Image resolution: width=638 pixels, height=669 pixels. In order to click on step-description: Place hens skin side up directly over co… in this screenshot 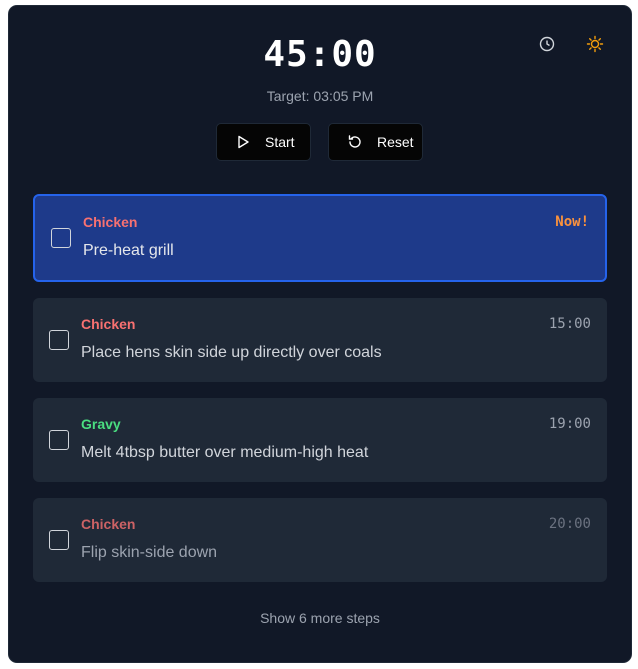, I will do `click(231, 352)`.